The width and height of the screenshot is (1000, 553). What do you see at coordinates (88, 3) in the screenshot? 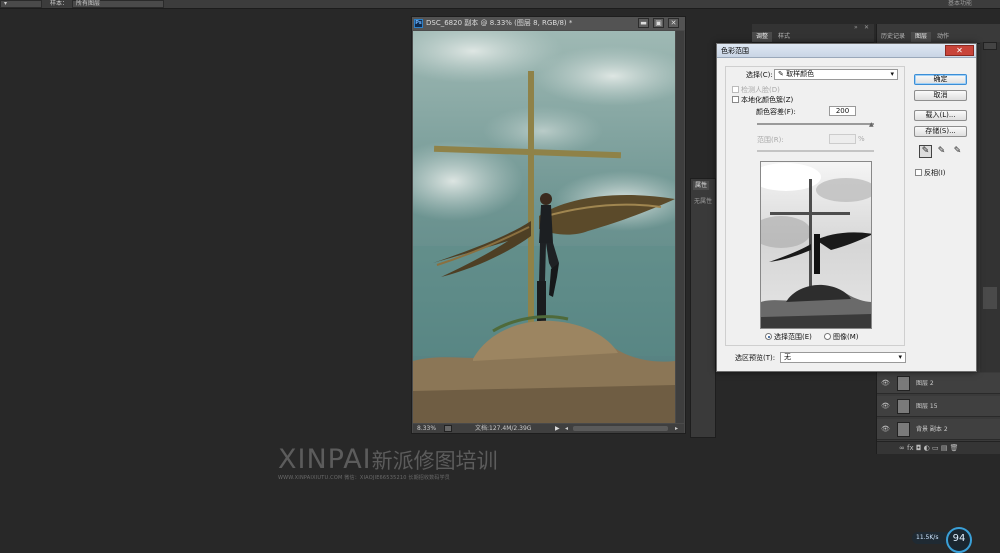
I see `sample-select-value: 所有图层` at bounding box center [88, 3].